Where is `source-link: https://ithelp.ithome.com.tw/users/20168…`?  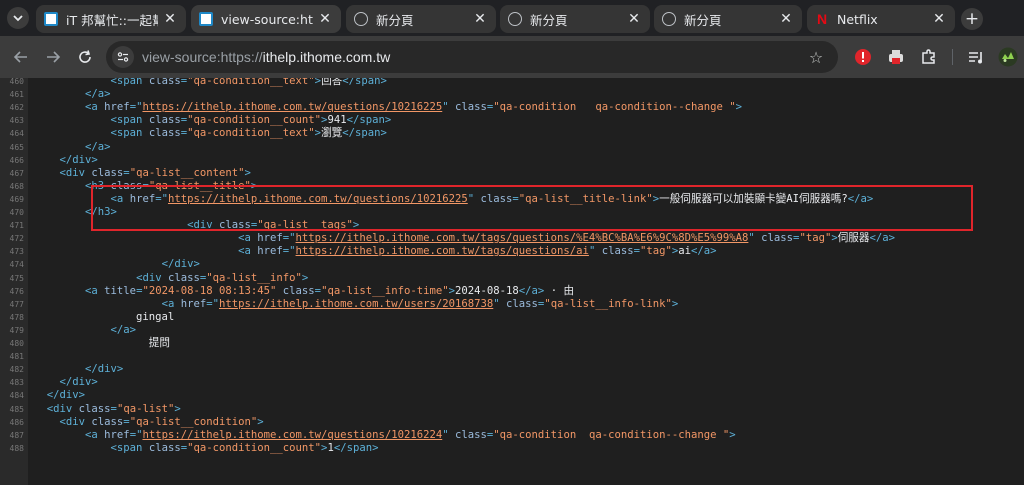
source-link: https://ithelp.ithome.com.tw/users/20168… is located at coordinates (356, 304).